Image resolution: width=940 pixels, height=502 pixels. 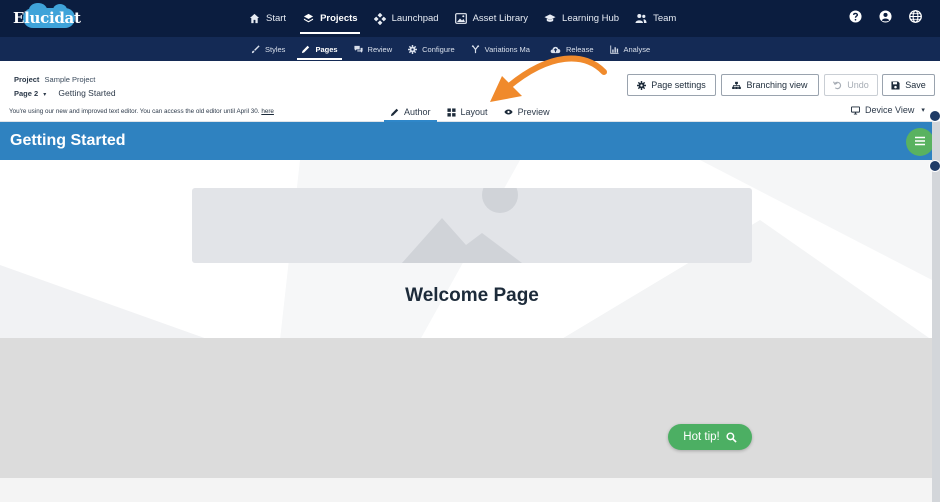 I want to click on comments-icon, so click(x=358, y=49).